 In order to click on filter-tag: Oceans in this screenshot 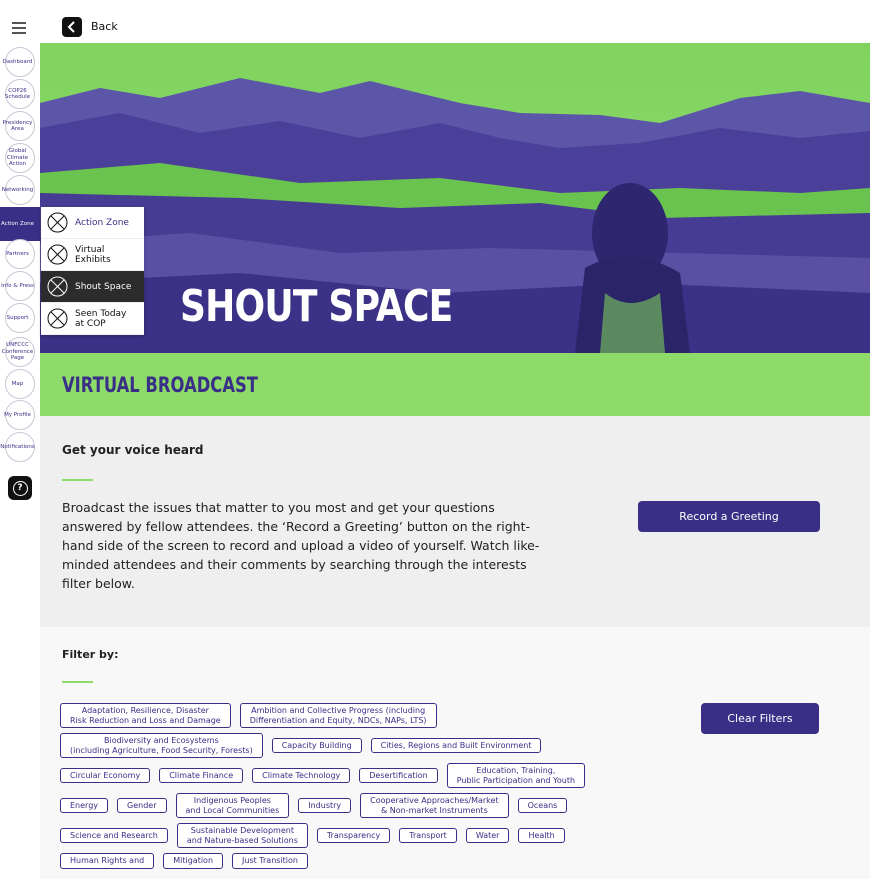, I will do `click(542, 805)`.